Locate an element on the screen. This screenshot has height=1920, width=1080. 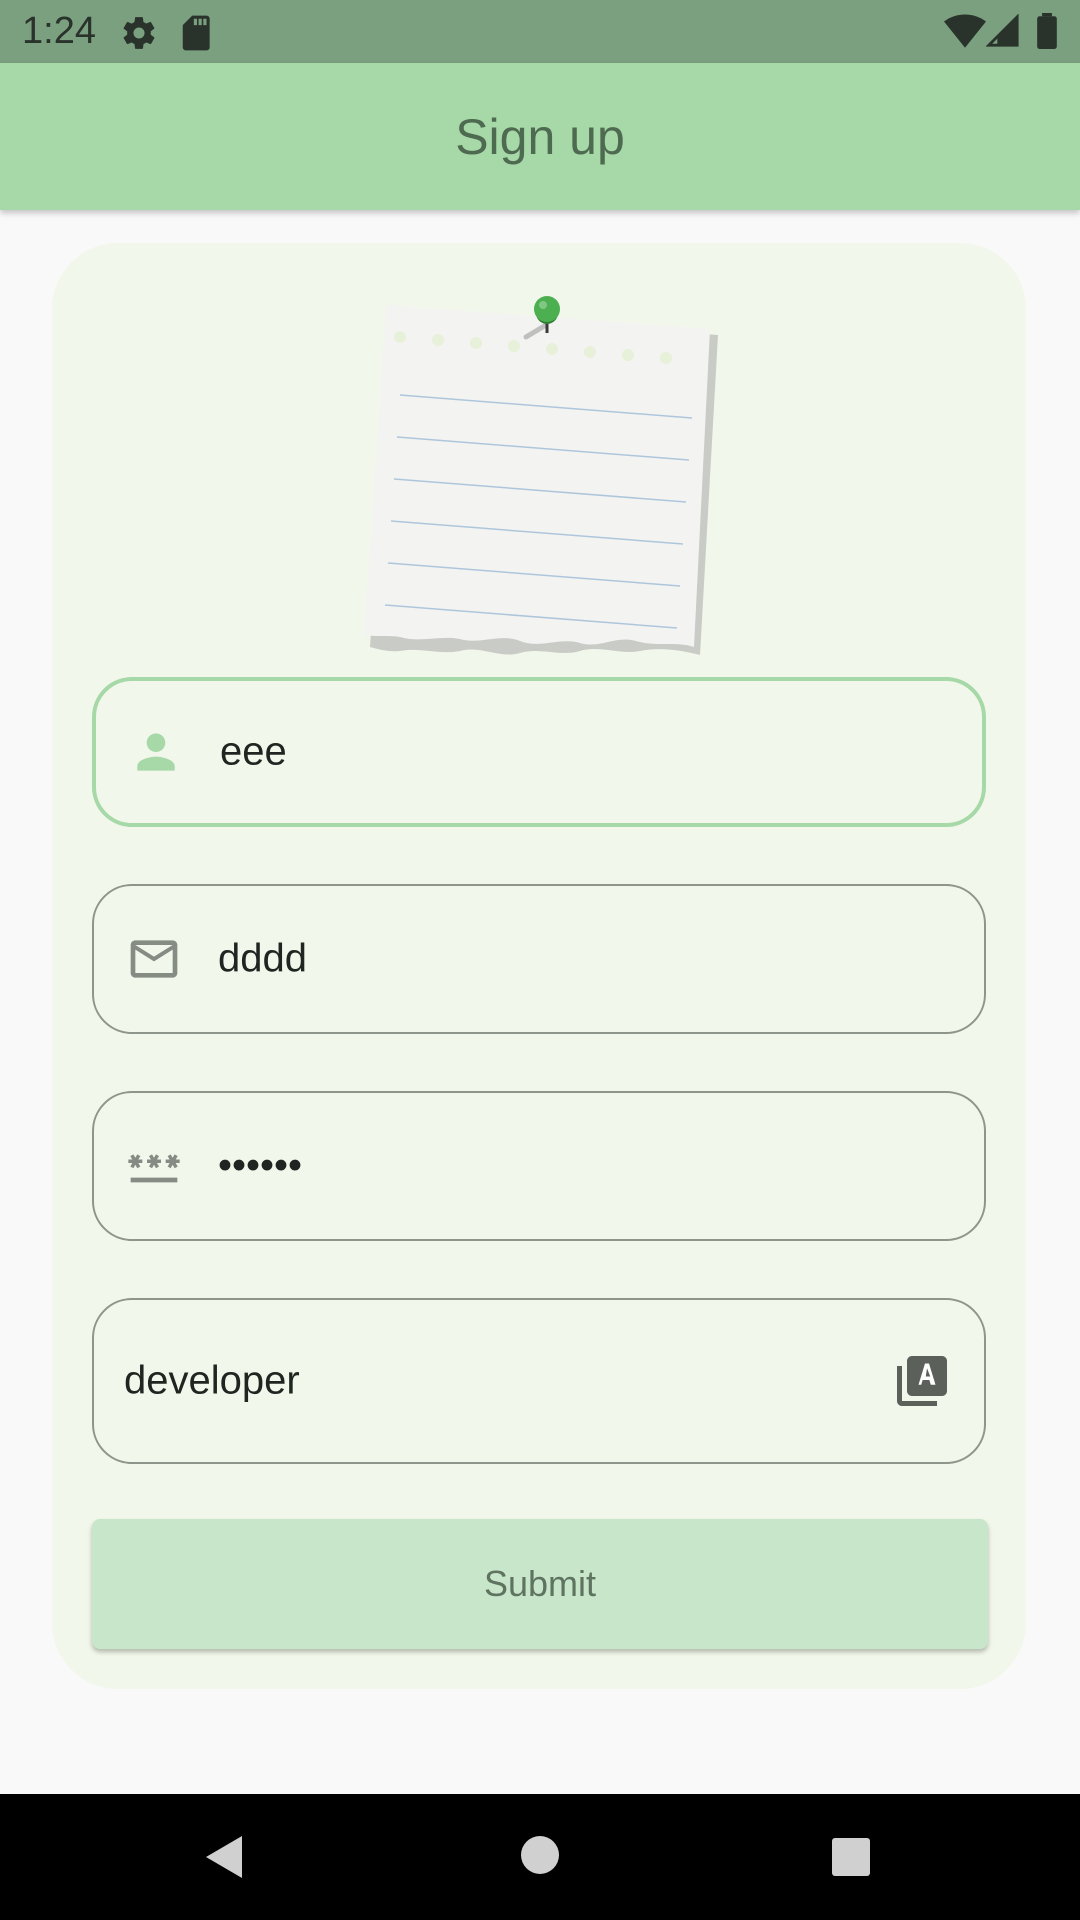
back-icon is located at coordinates (224, 1857).